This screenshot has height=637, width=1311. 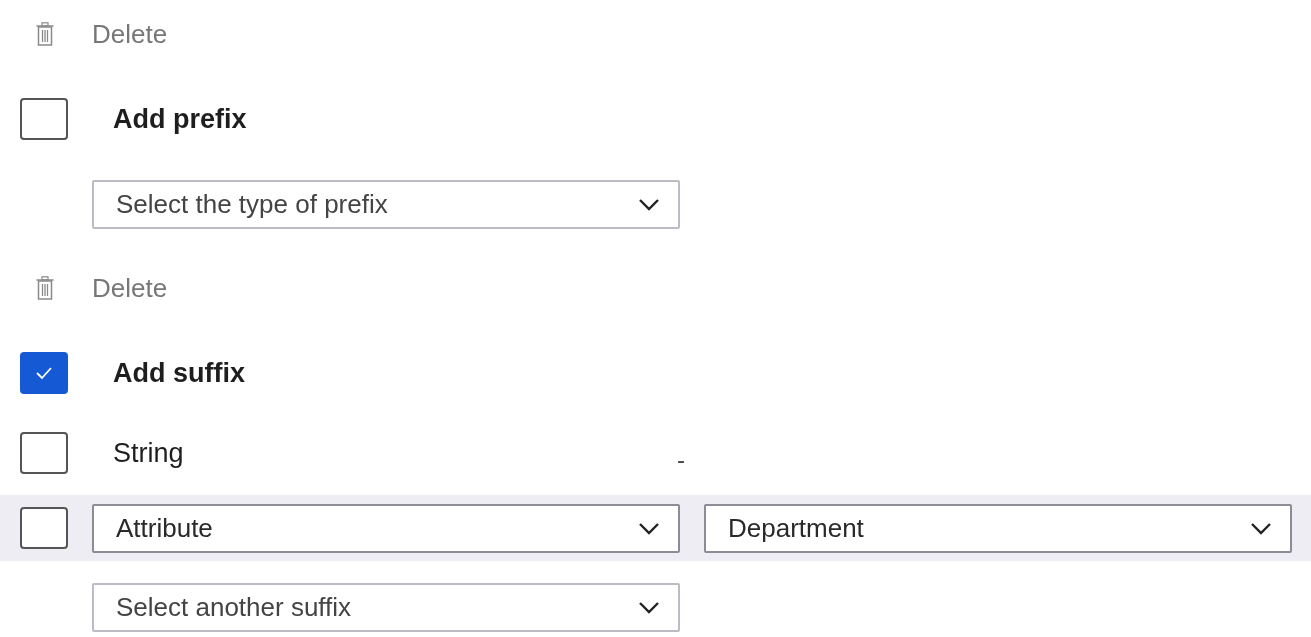 I want to click on checkbox-label: Add suffix, so click(x=179, y=373).